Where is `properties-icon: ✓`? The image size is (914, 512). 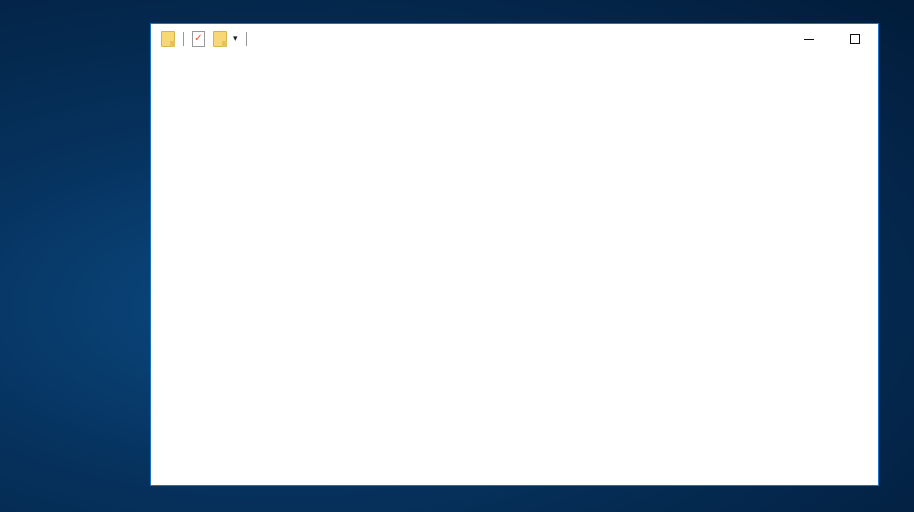 properties-icon: ✓ is located at coordinates (198, 39).